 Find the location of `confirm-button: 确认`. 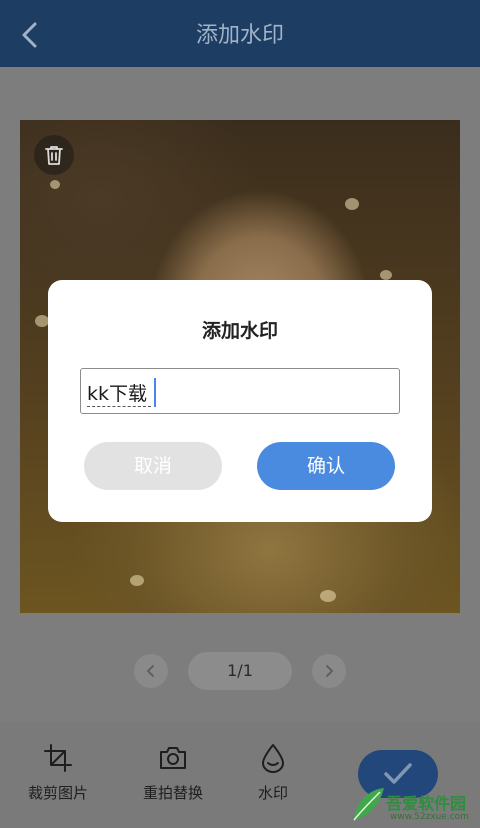

confirm-button: 确认 is located at coordinates (326, 466).